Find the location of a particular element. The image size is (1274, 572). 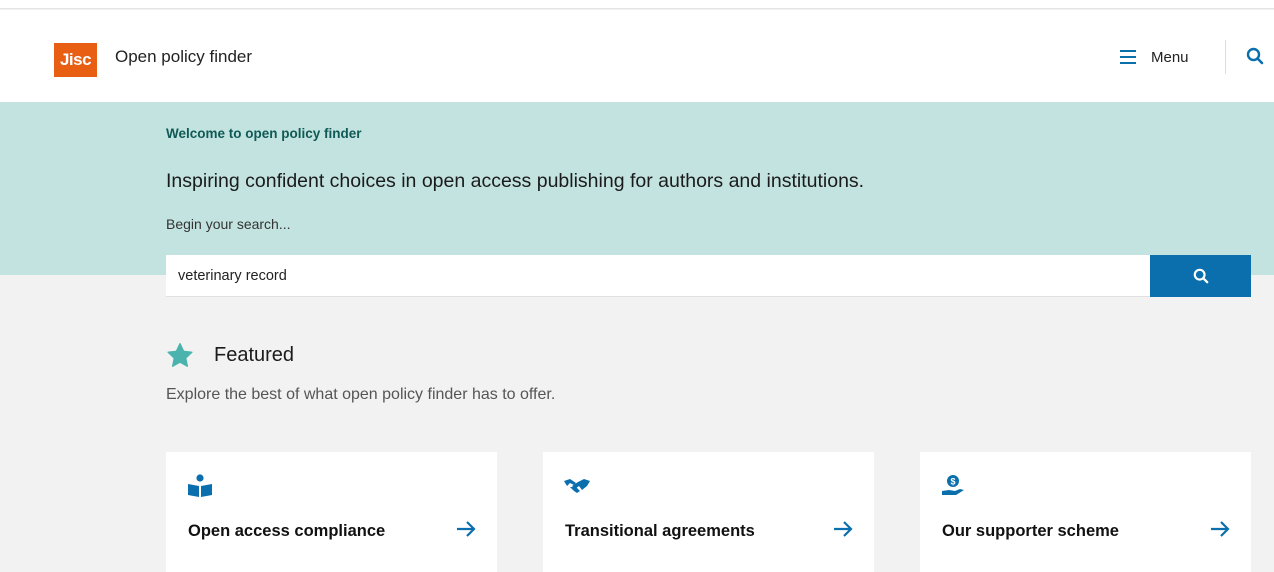

featured-heading: Featured is located at coordinates (230, 355).